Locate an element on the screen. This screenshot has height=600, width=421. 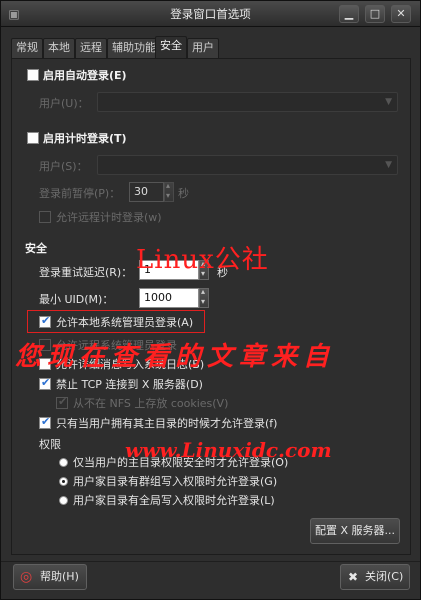
radio-secure-home is located at coordinates (63, 462).